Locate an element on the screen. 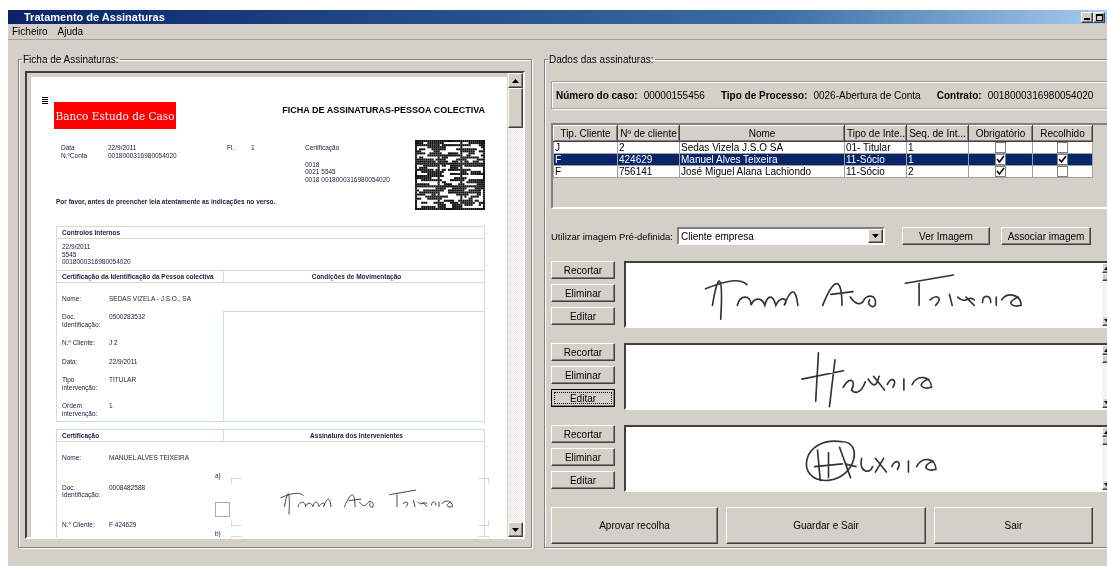 The width and height of the screenshot is (1107, 566). maximize-button is located at coordinates (1099, 17).